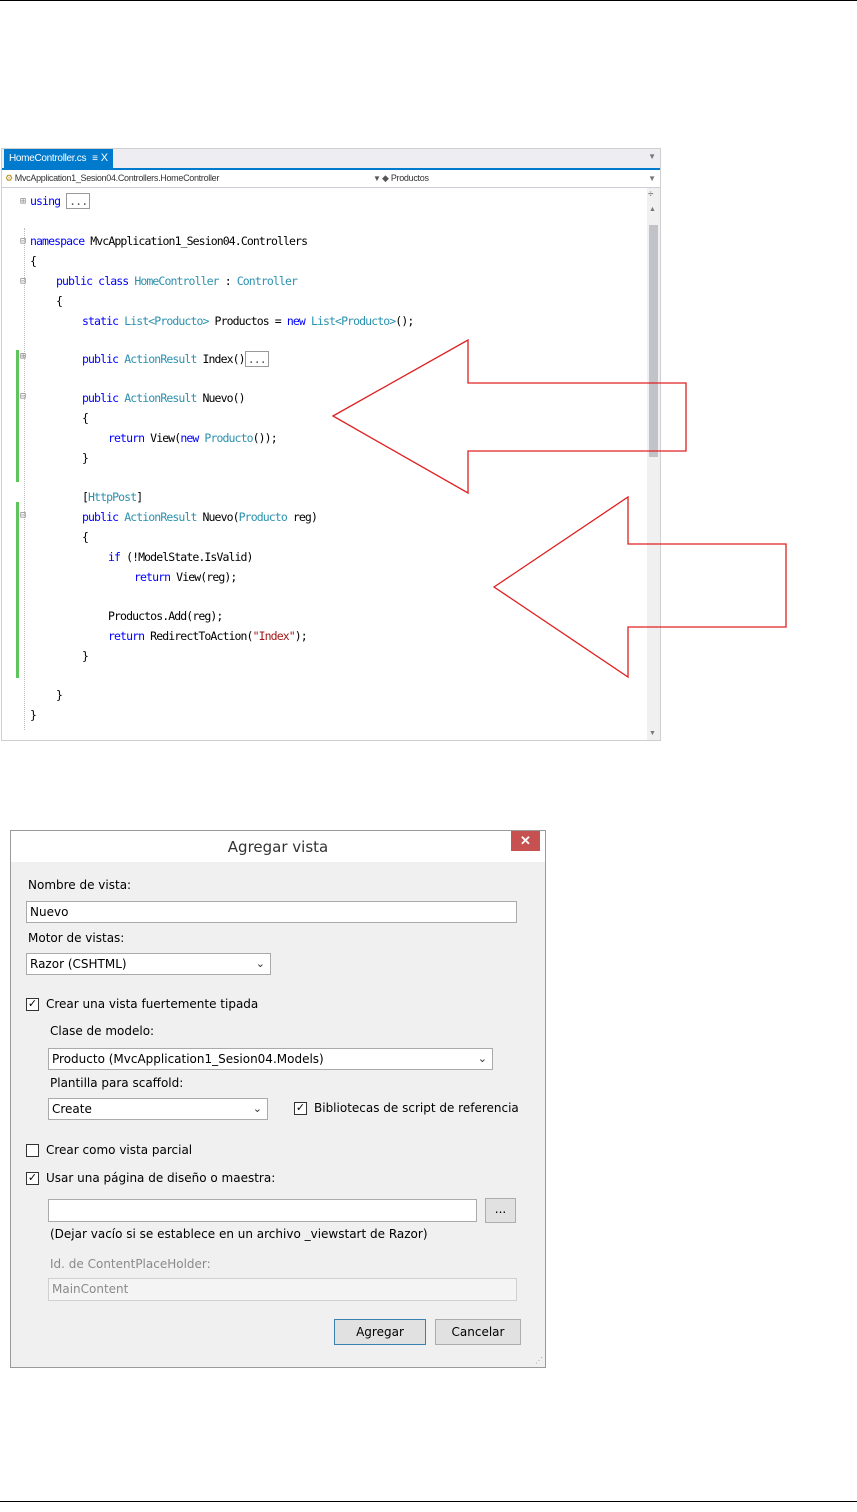 The width and height of the screenshot is (857, 1512). Describe the element at coordinates (78, 964) in the screenshot. I see `view-engine-value: Razor (CSHTML)` at that location.